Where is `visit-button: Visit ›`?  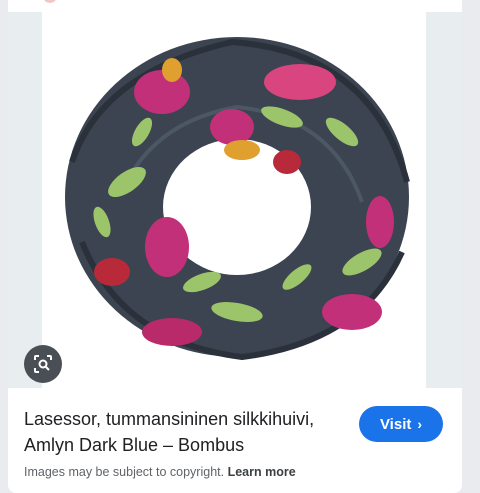 visit-button: Visit › is located at coordinates (401, 424).